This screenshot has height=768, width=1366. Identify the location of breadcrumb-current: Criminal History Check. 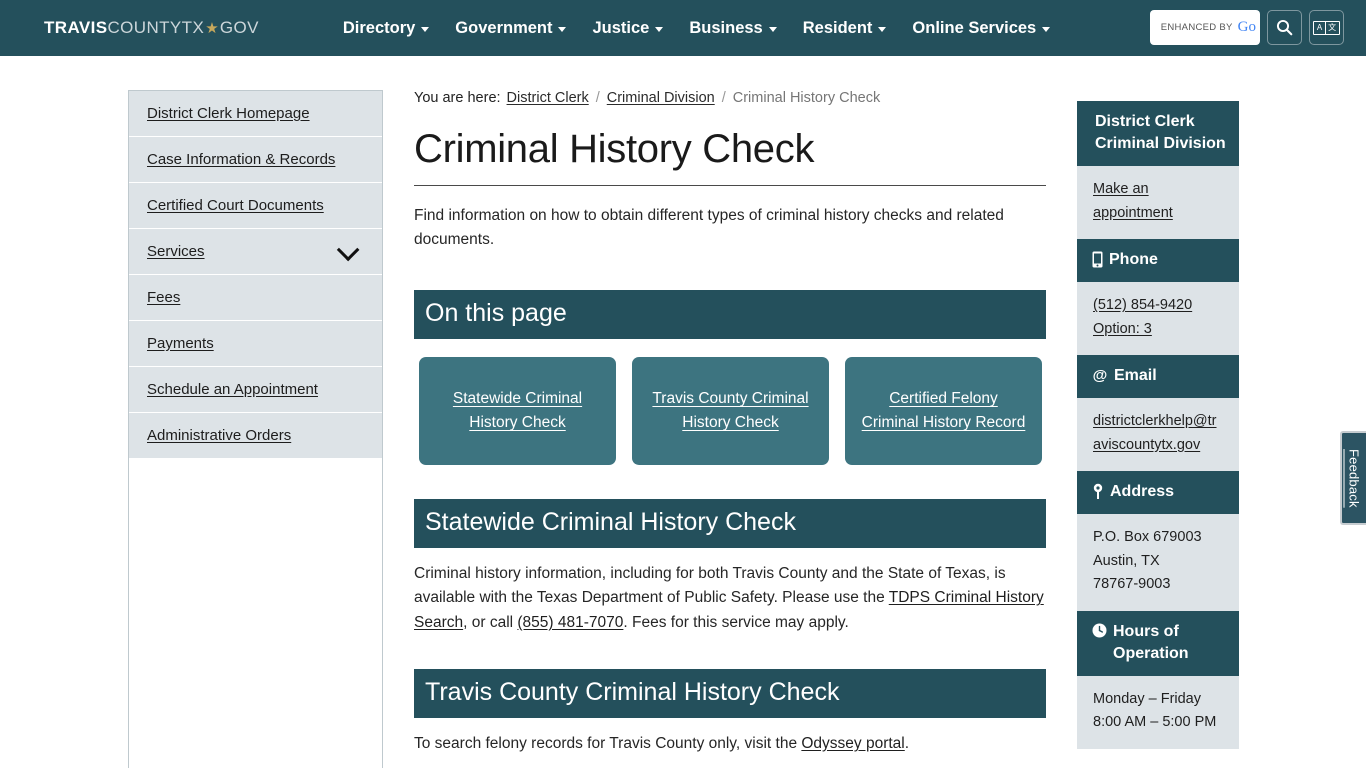
(806, 98).